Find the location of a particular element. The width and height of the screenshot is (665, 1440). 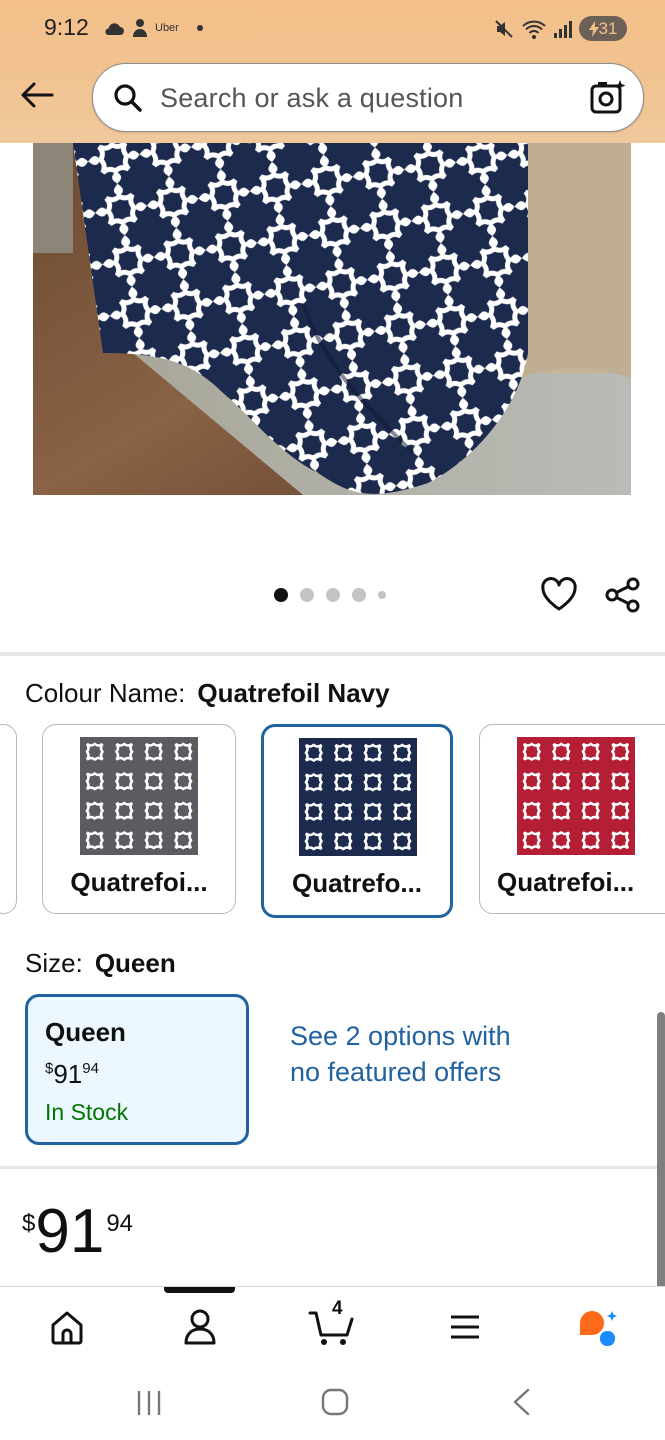

search-input: Search or ask a question is located at coordinates (311, 98).